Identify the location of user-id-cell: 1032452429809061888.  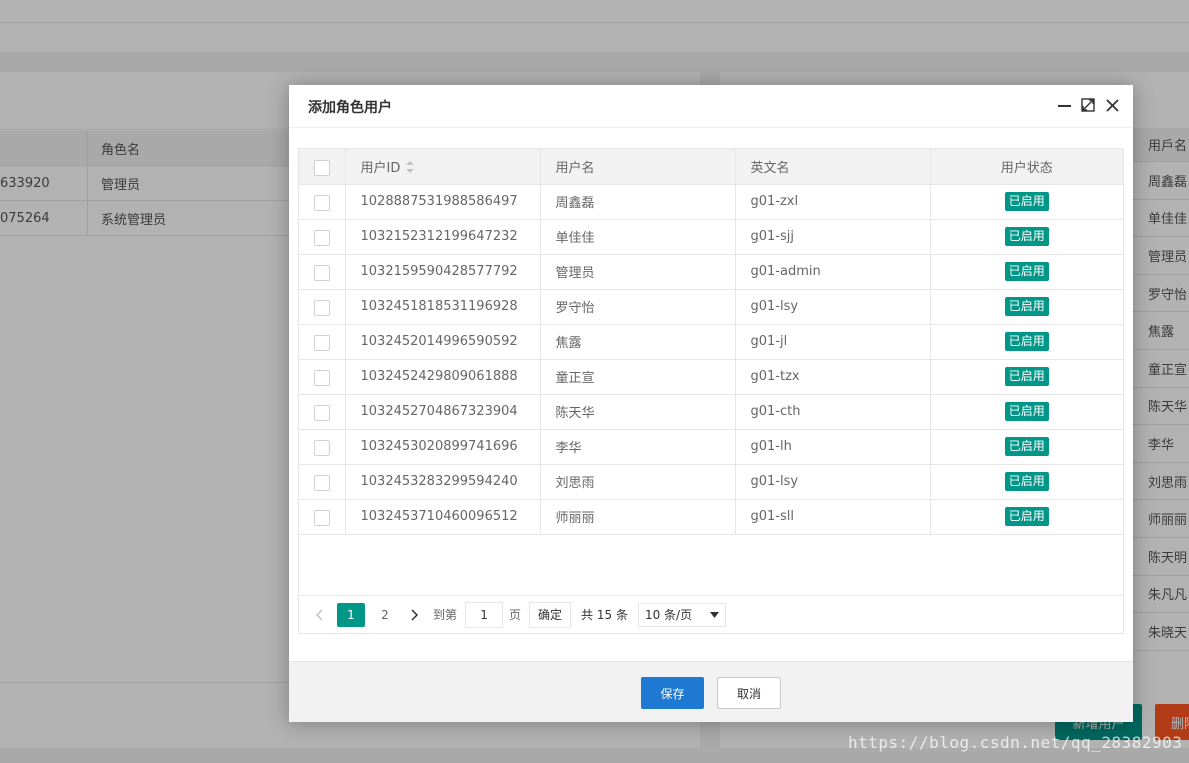
(443, 377).